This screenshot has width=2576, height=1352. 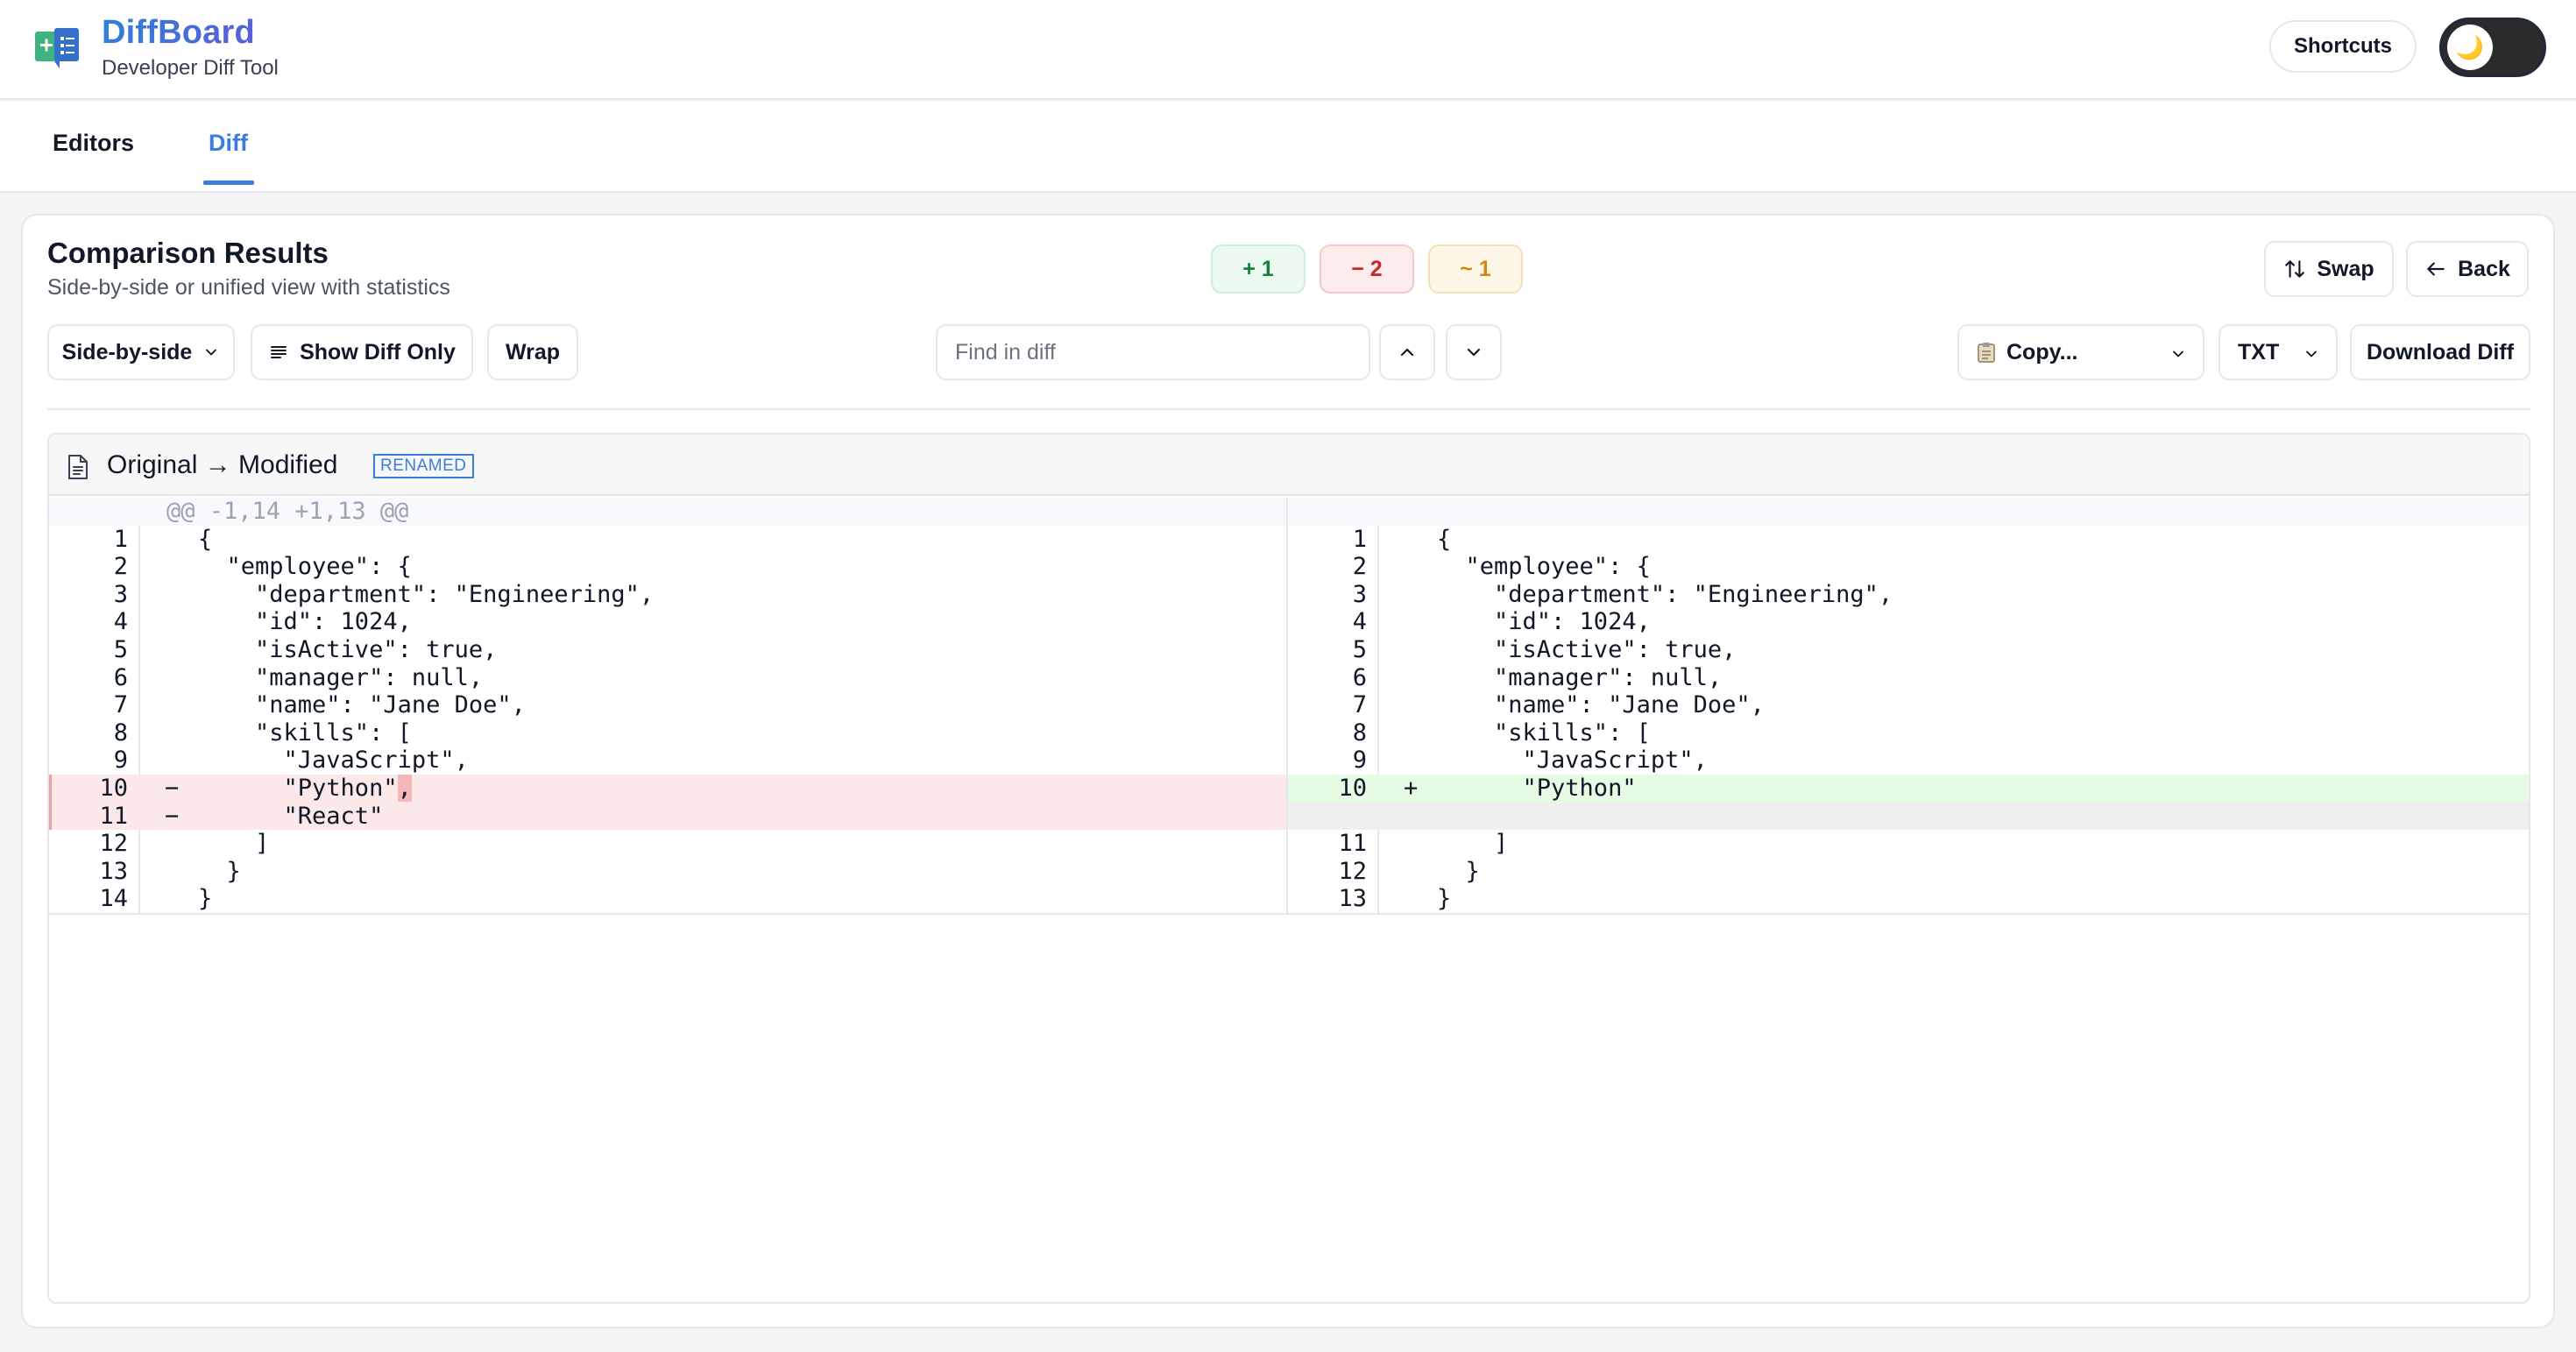 I want to click on code-text: {, so click(x=205, y=539).